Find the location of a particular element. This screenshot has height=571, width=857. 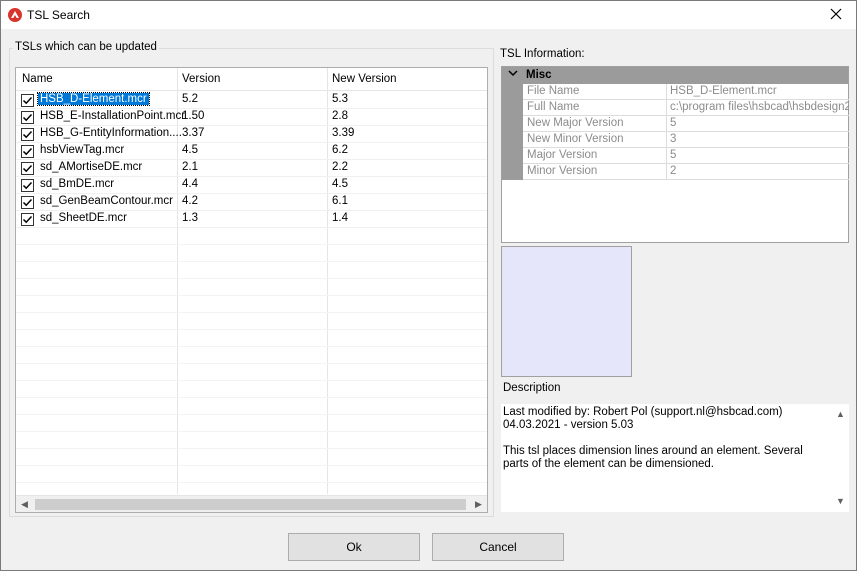

table-row: HSB_E-InstallationPoint.mcr 1.50 2.8 is located at coordinates (251, 117).